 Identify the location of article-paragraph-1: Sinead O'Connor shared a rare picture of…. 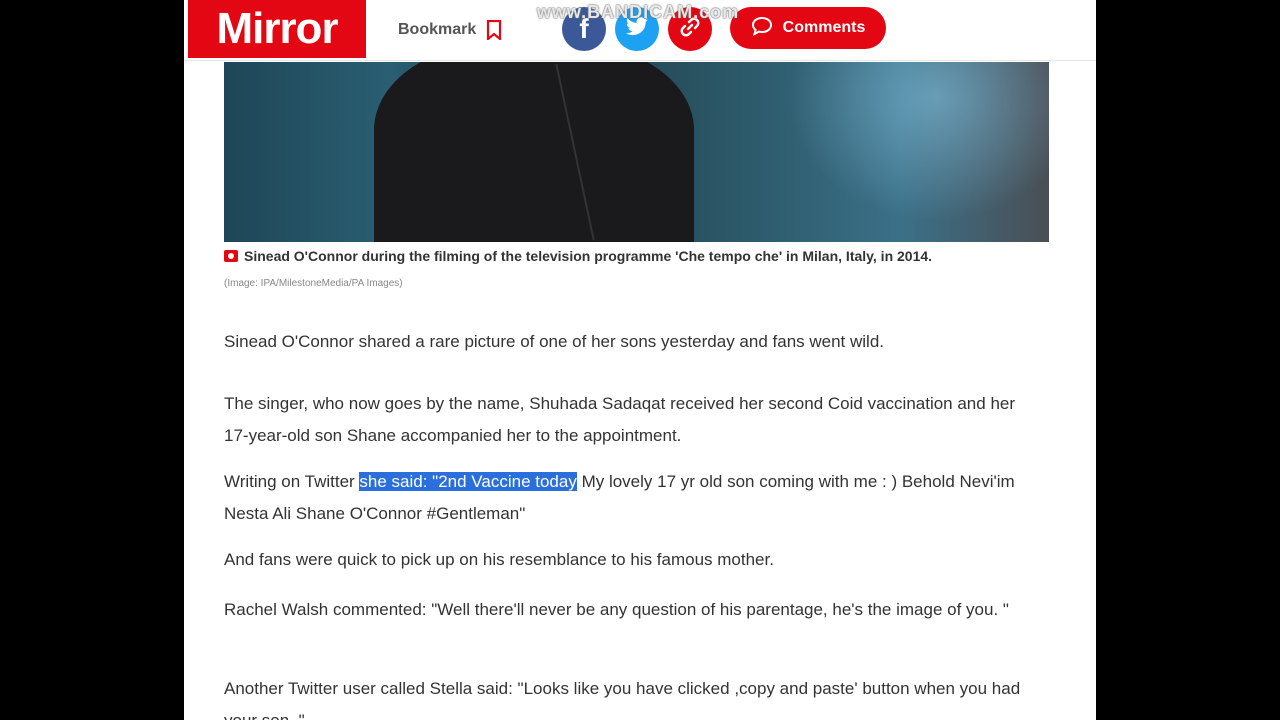
(554, 341).